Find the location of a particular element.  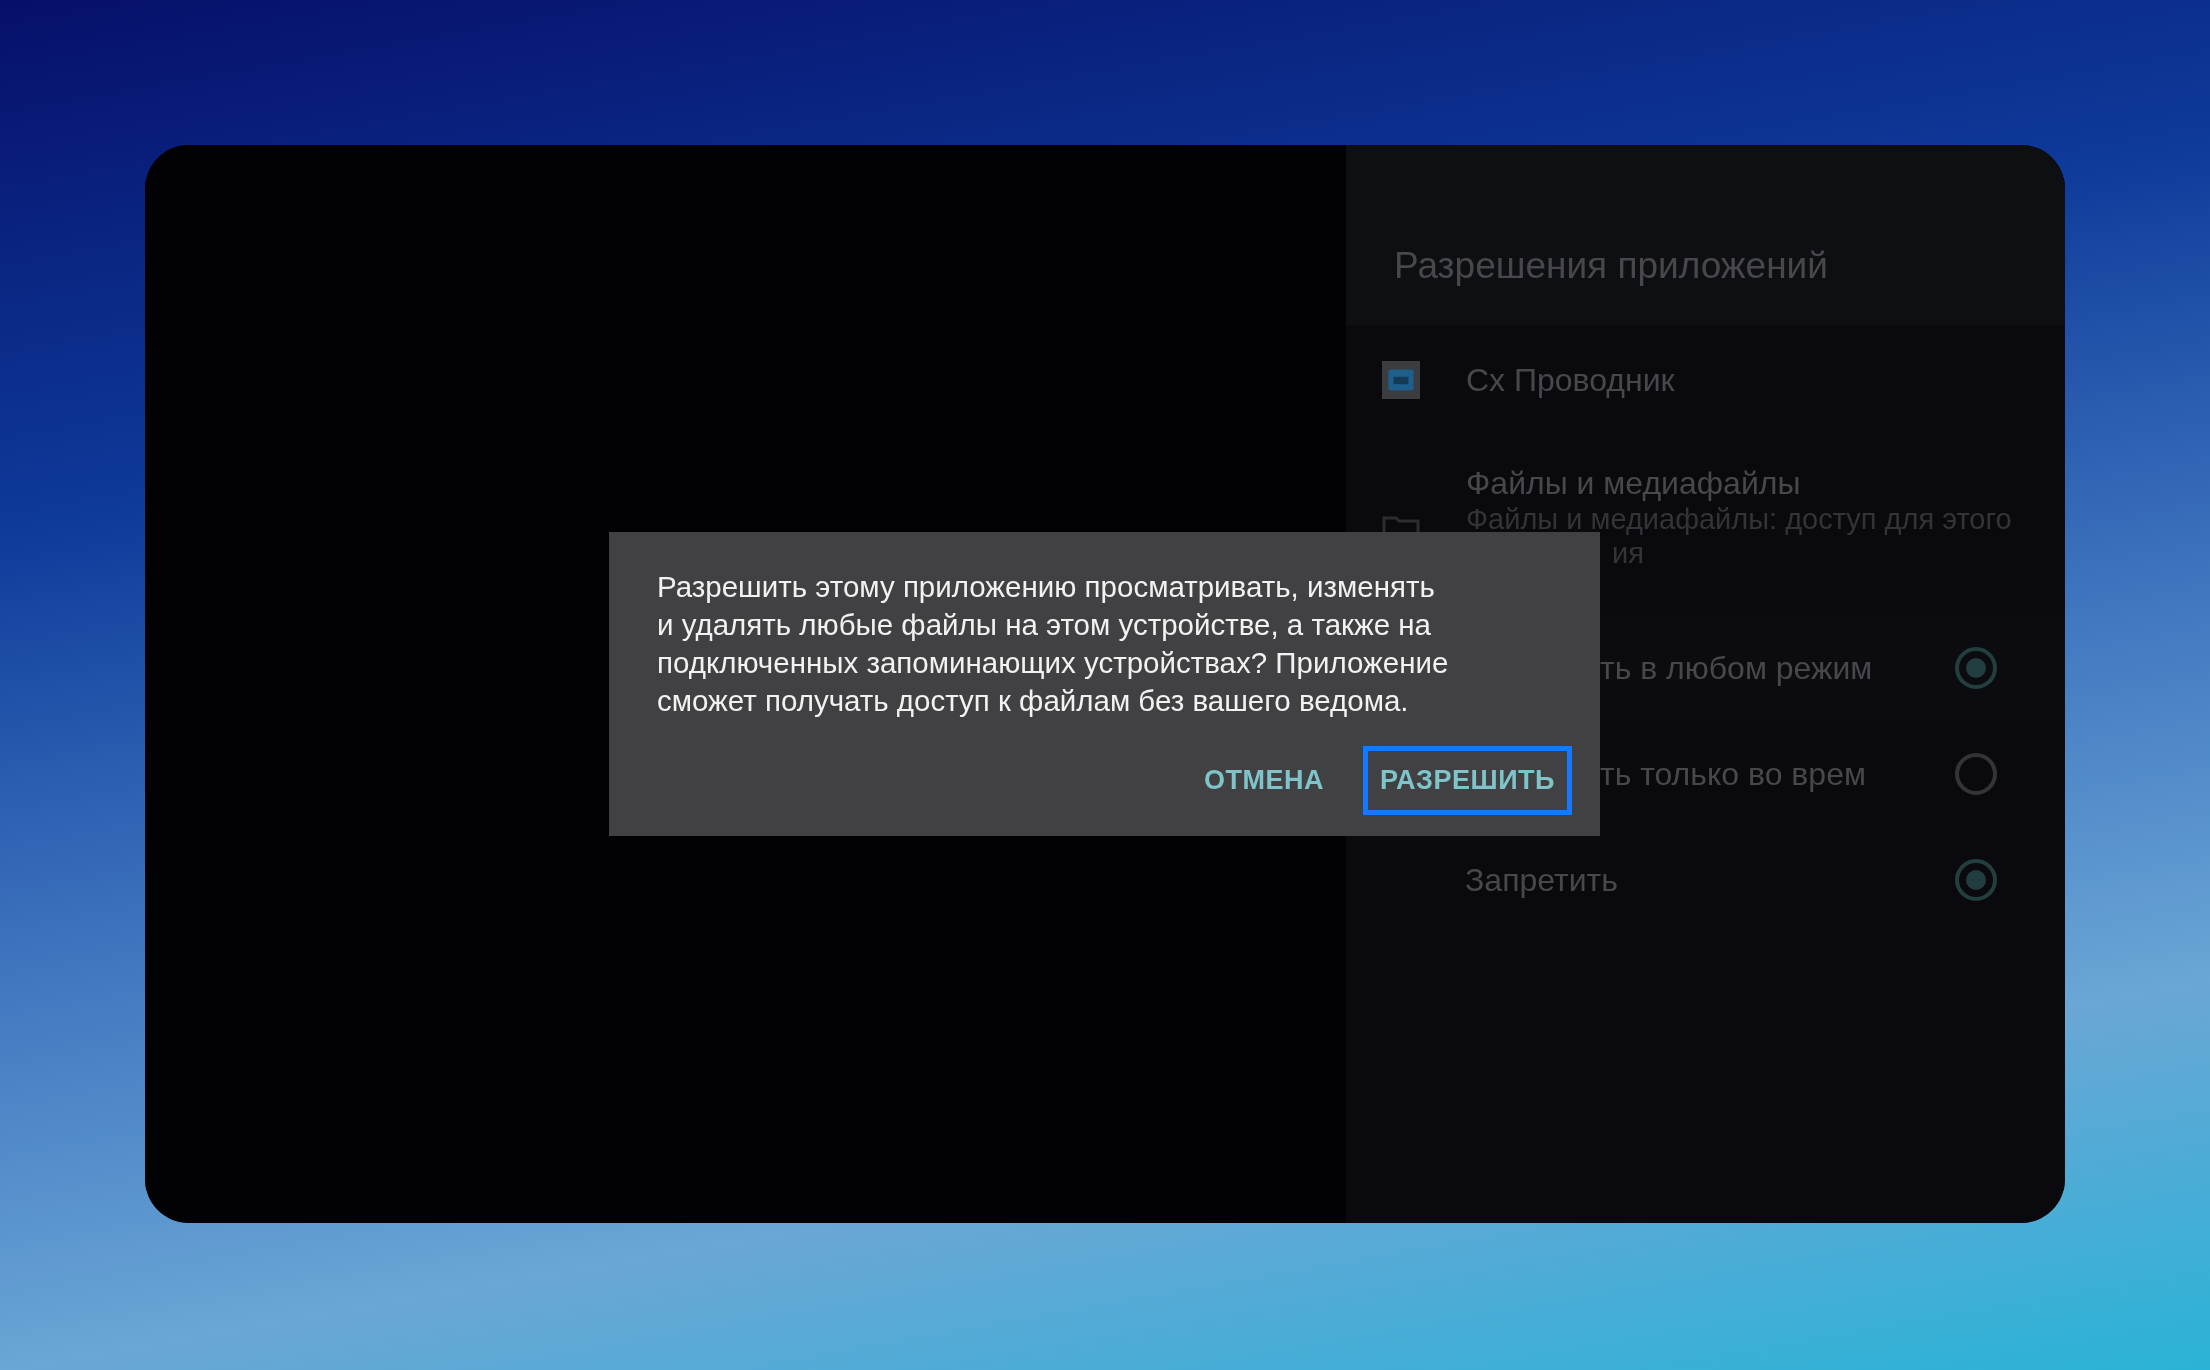

panel-title: Разрешения приложений is located at coordinates (1611, 266).